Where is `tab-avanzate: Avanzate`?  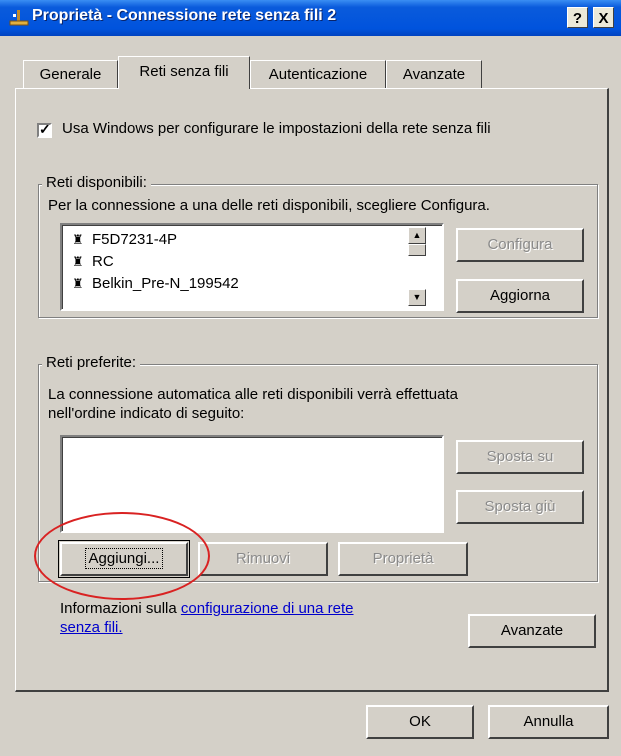 tab-avanzate: Avanzate is located at coordinates (434, 74).